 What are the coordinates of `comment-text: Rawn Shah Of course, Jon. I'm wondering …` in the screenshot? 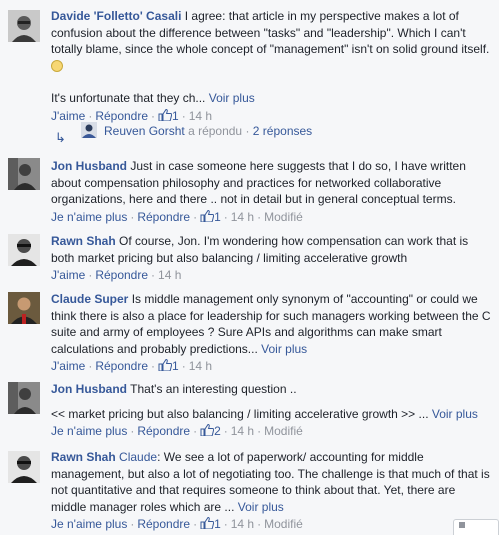 It's located at (271, 249).